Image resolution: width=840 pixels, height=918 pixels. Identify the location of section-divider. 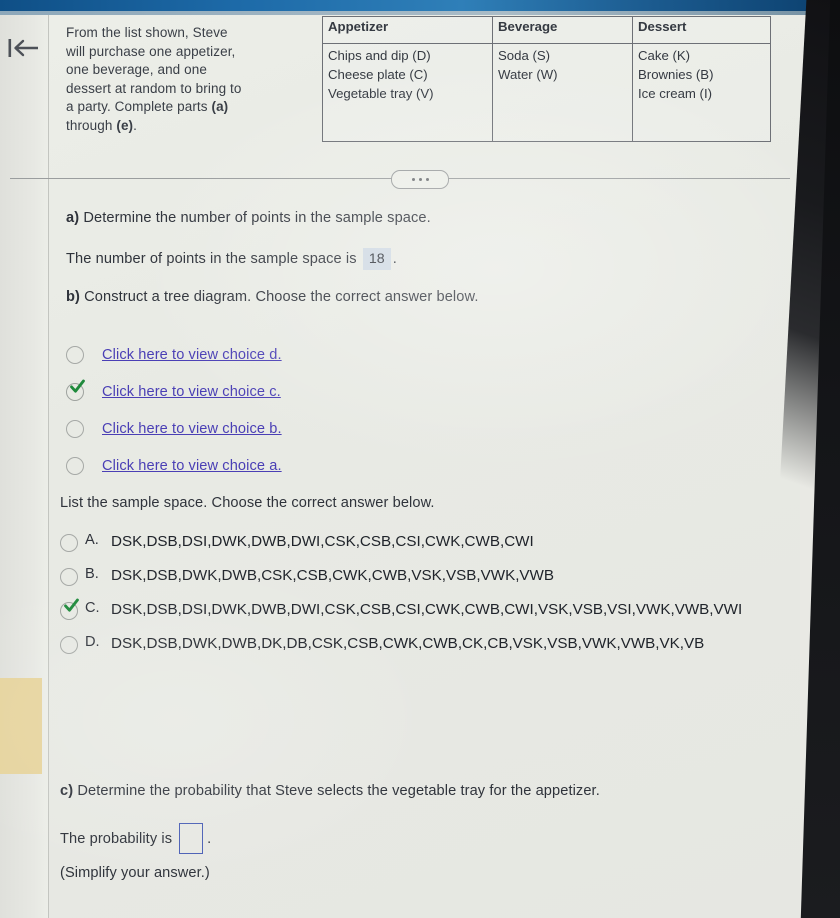
(400, 179).